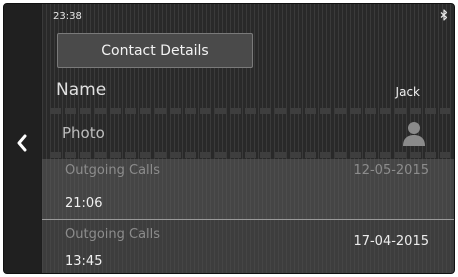 The width and height of the screenshot is (458, 277). What do you see at coordinates (391, 241) in the screenshot?
I see `call-date: 17-04-2015` at bounding box center [391, 241].